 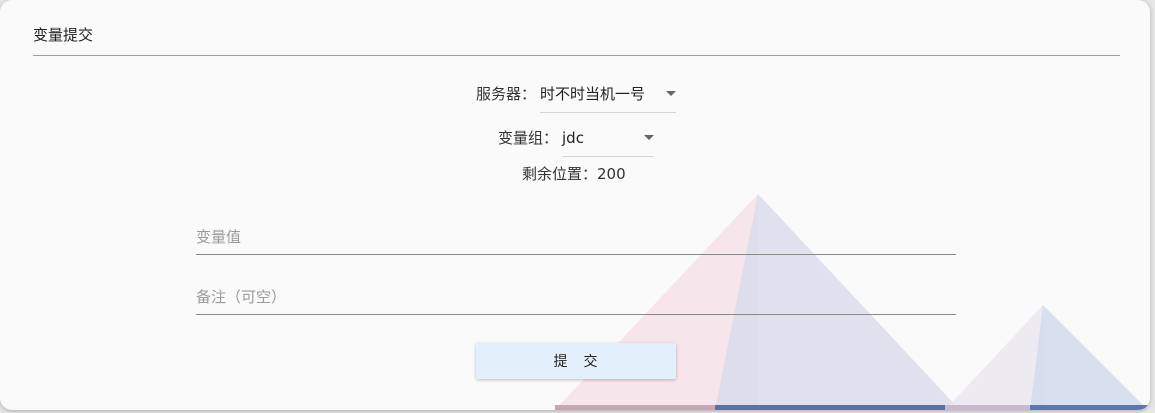 I want to click on server-select-value: 时不时当机一号, so click(x=593, y=94).